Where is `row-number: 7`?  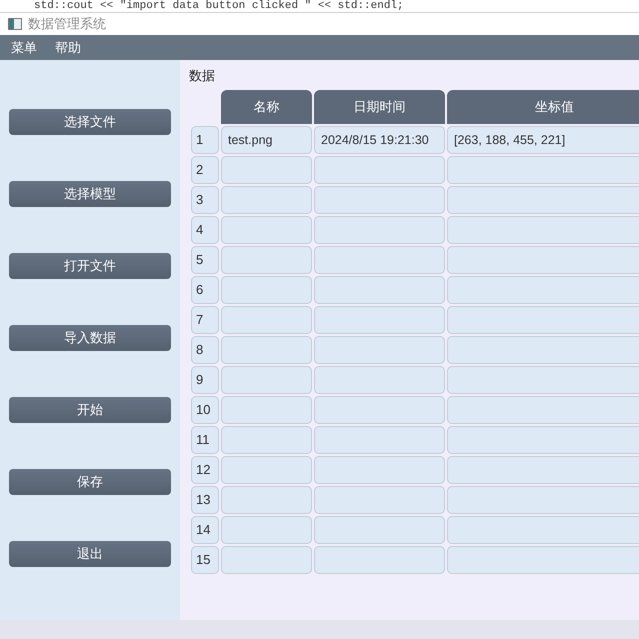
row-number: 7 is located at coordinates (205, 320).